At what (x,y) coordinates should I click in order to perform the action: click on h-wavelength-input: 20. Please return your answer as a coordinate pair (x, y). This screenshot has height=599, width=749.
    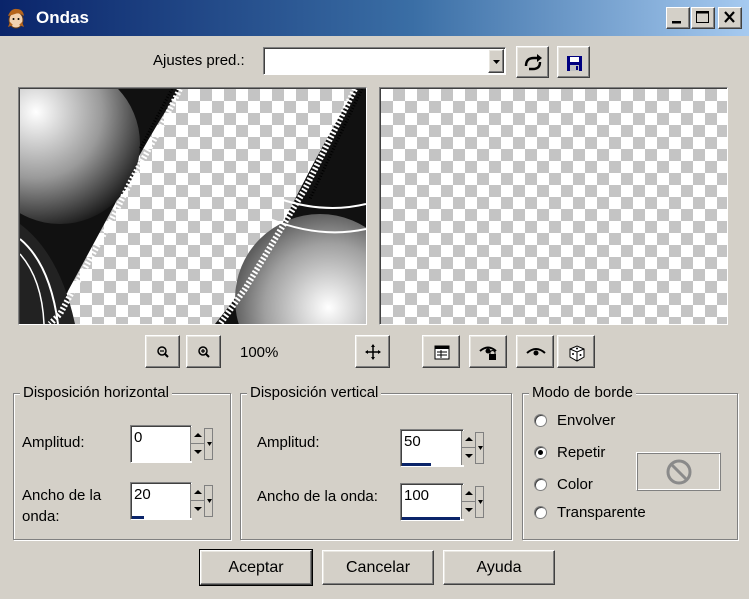
    Looking at the image, I should click on (161, 501).